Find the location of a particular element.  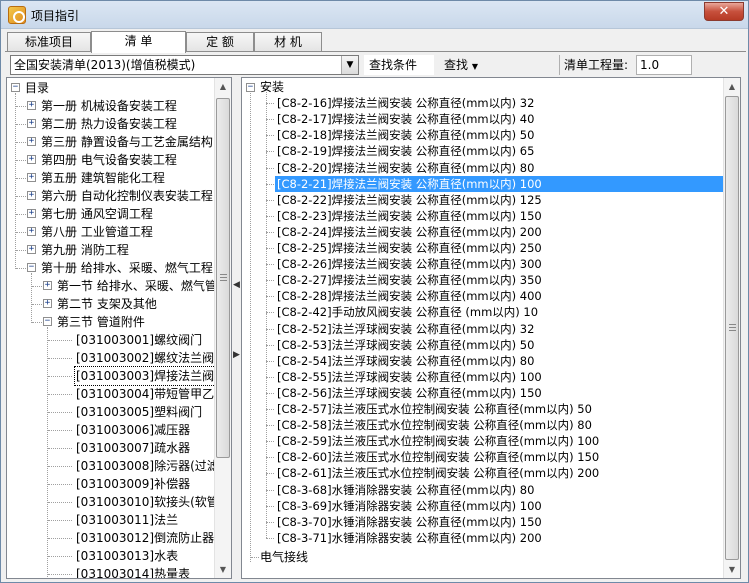

chevron-down-icon: ▼ is located at coordinates (349, 65).